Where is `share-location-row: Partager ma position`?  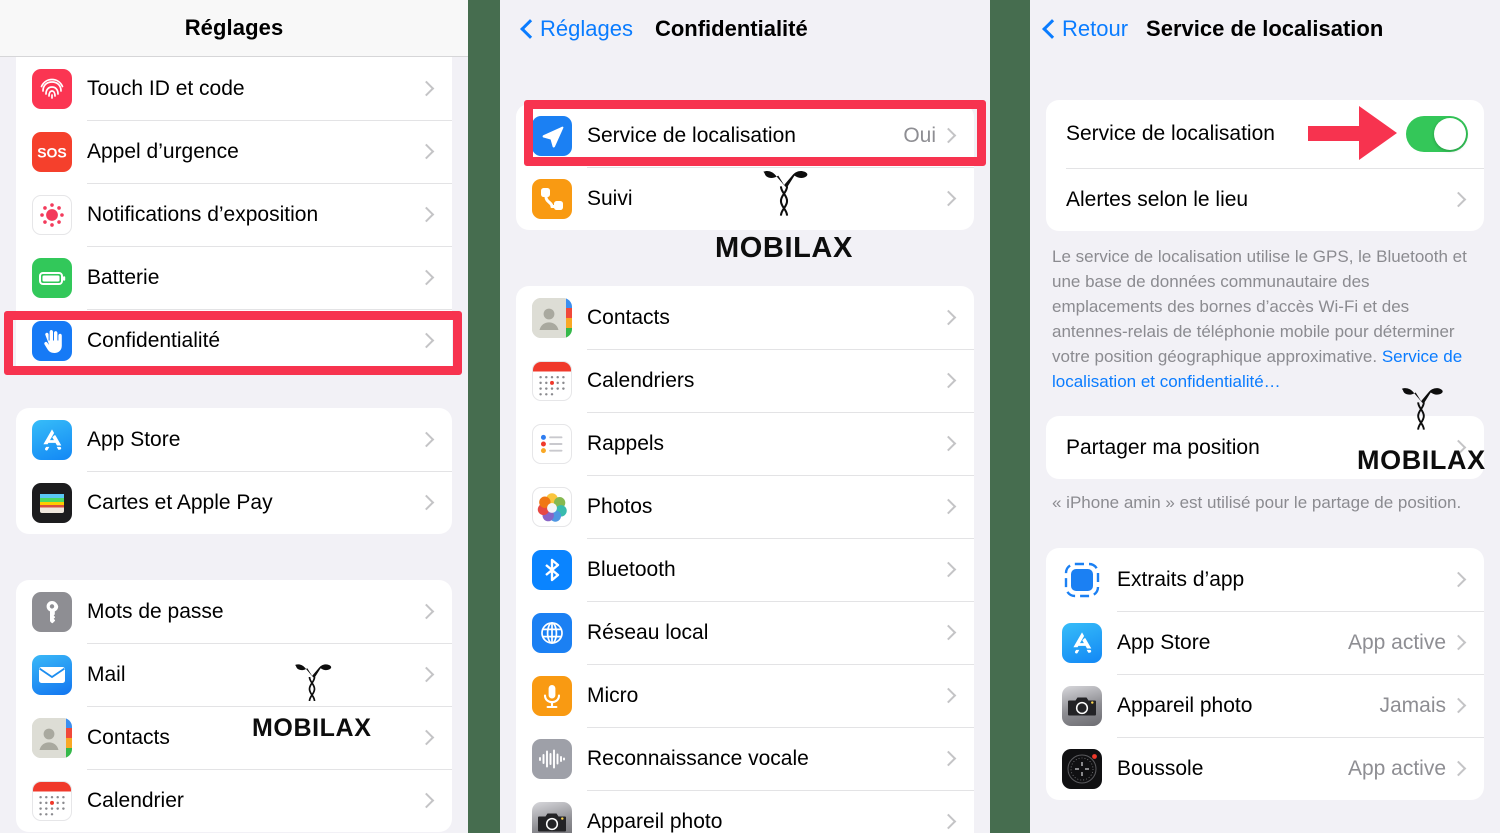 share-location-row: Partager ma position is located at coordinates (1265, 447).